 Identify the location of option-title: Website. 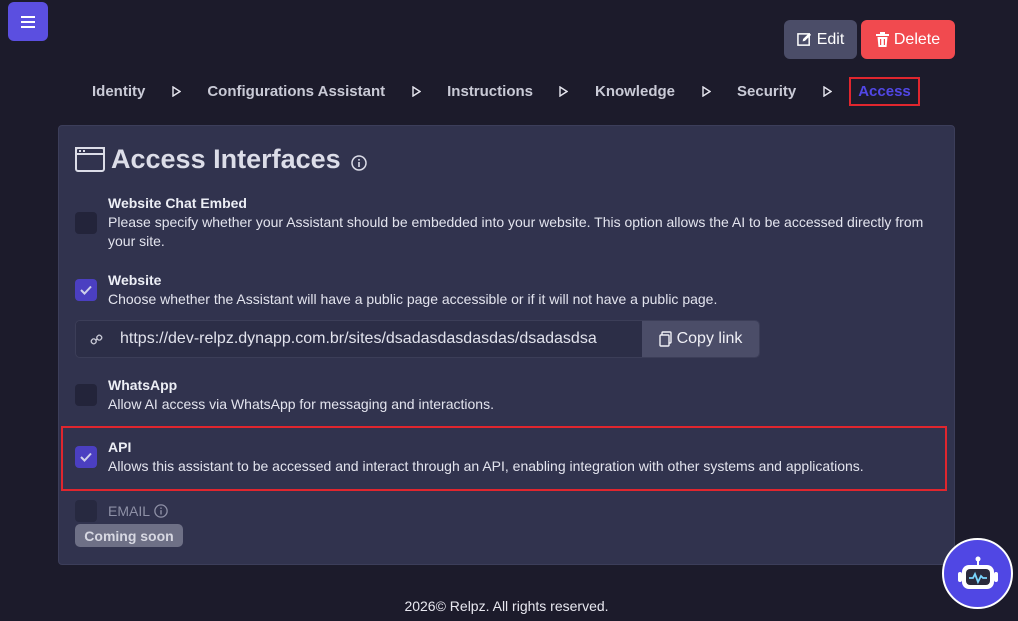
(135, 280).